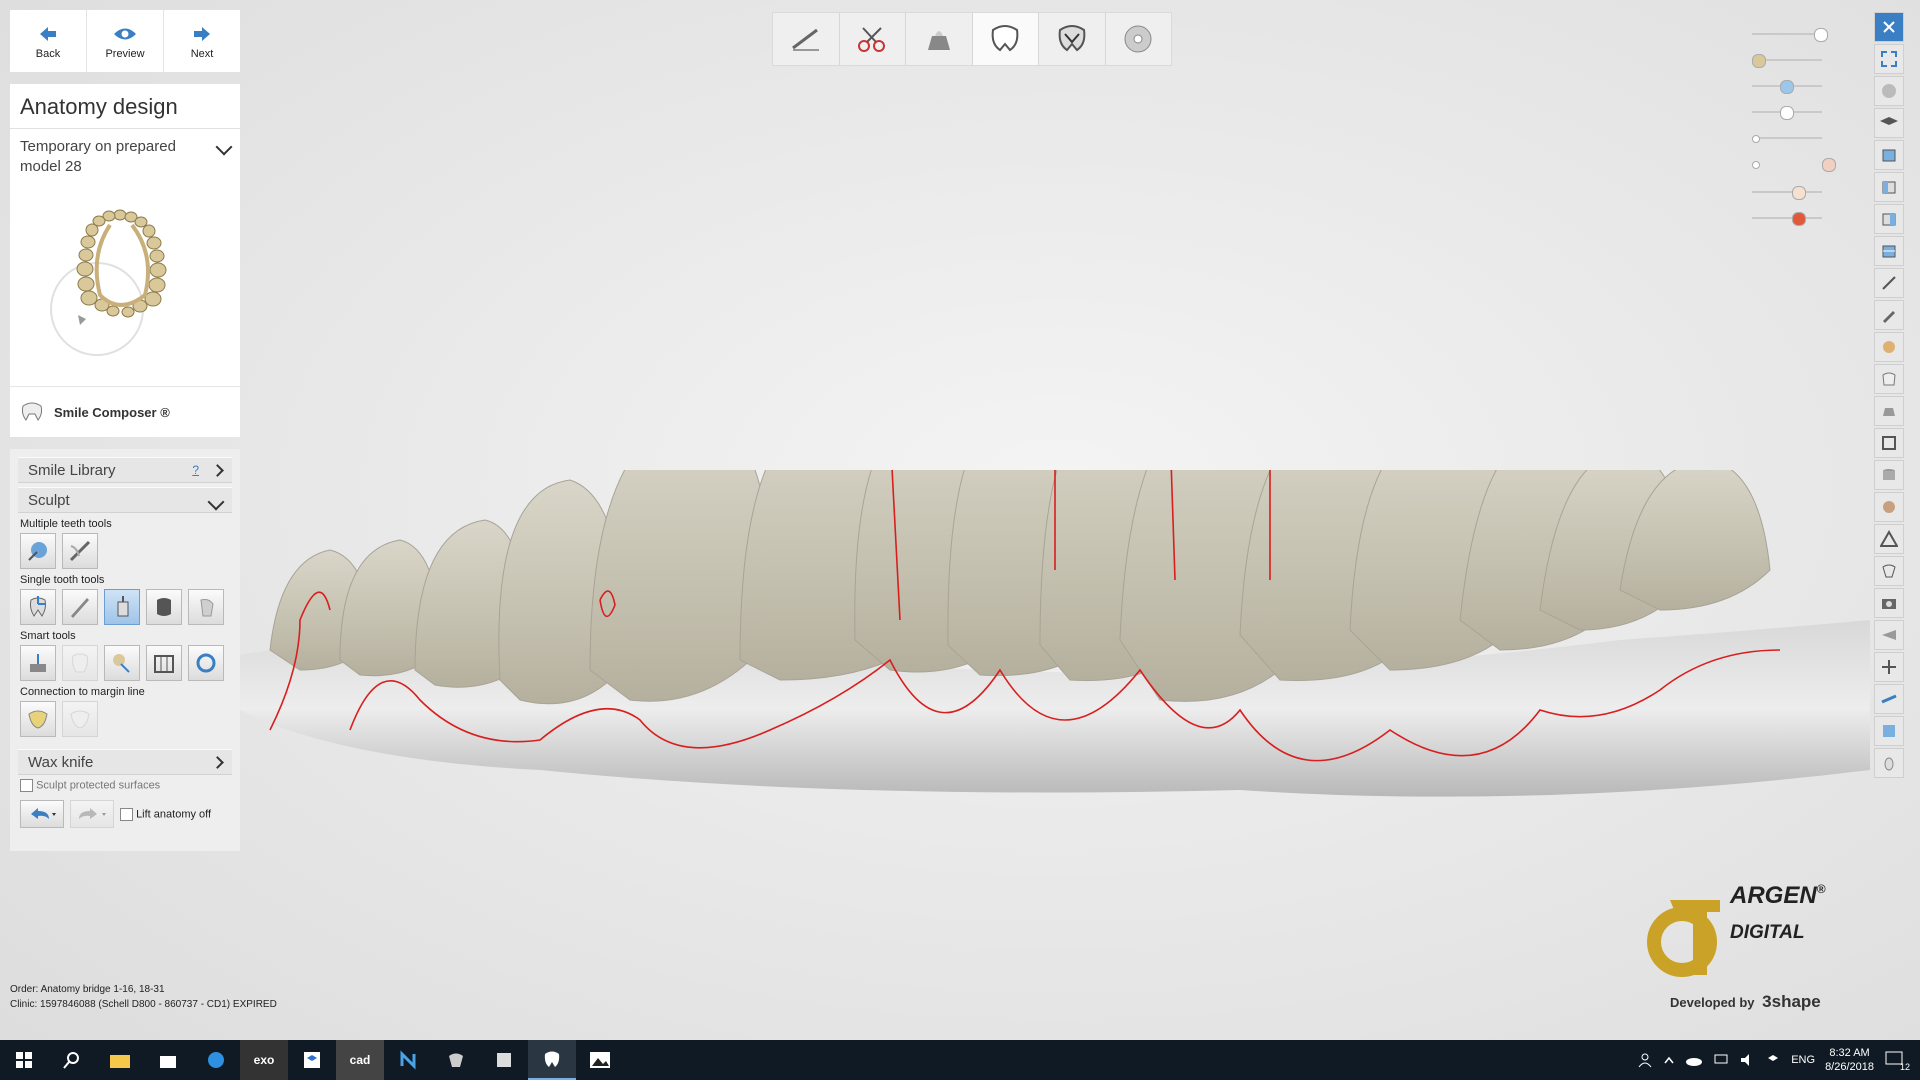 The height and width of the screenshot is (1080, 1920). I want to click on taskbar-cad: cad, so click(360, 1060).